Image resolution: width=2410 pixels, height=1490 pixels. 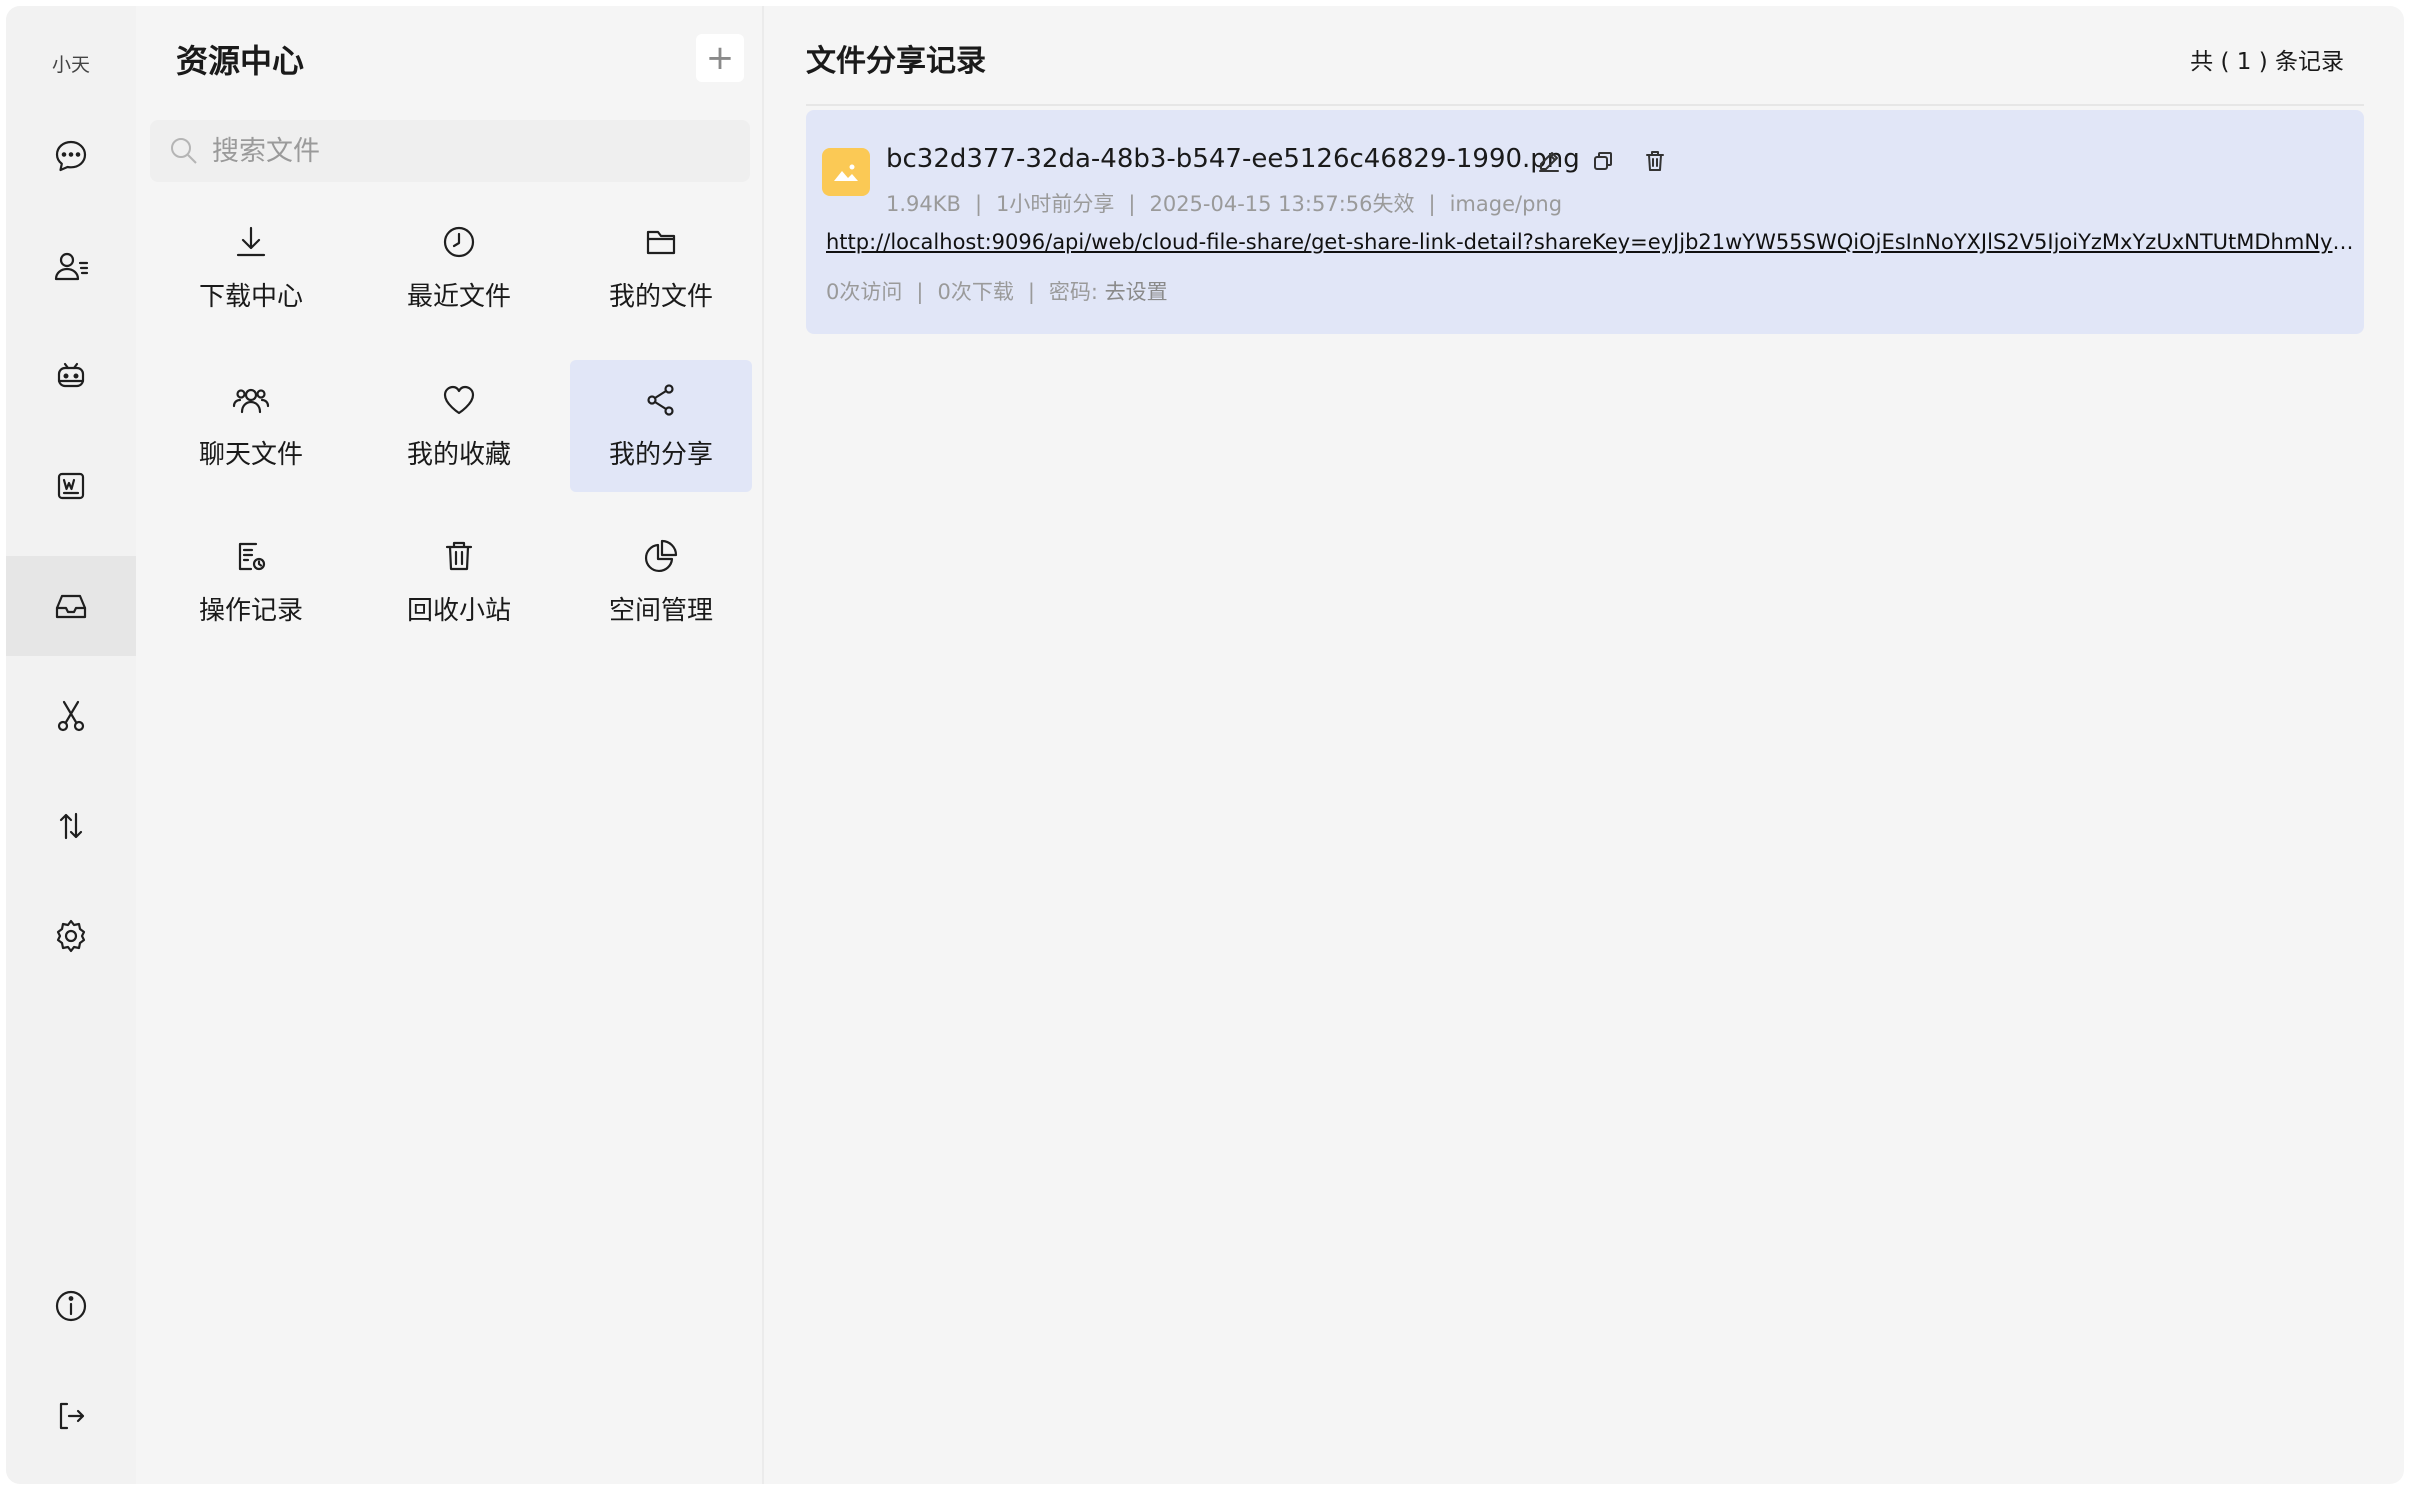 What do you see at coordinates (459, 268) in the screenshot?
I see `grid-recent-files: 最近文件` at bounding box center [459, 268].